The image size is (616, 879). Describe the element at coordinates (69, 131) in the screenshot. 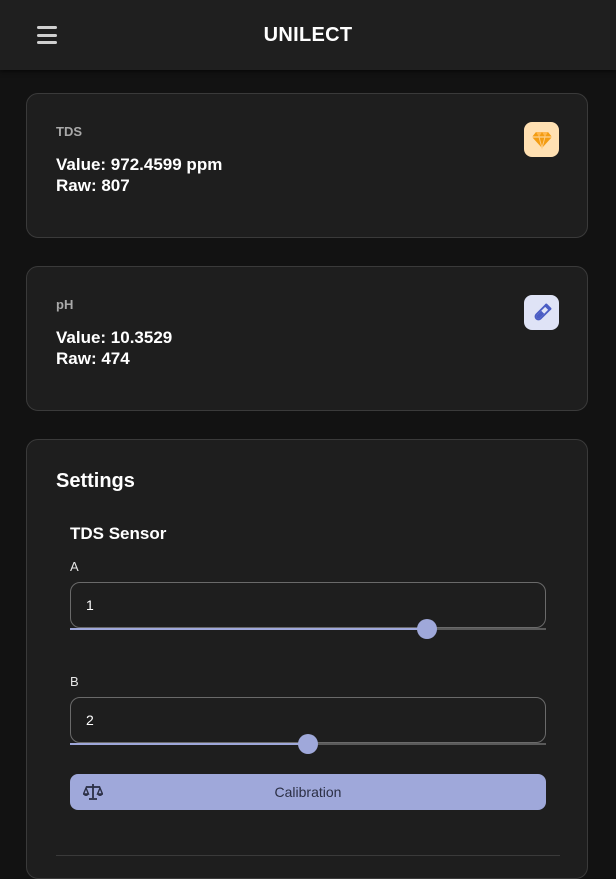

I see `tds-card-label: TDS` at that location.